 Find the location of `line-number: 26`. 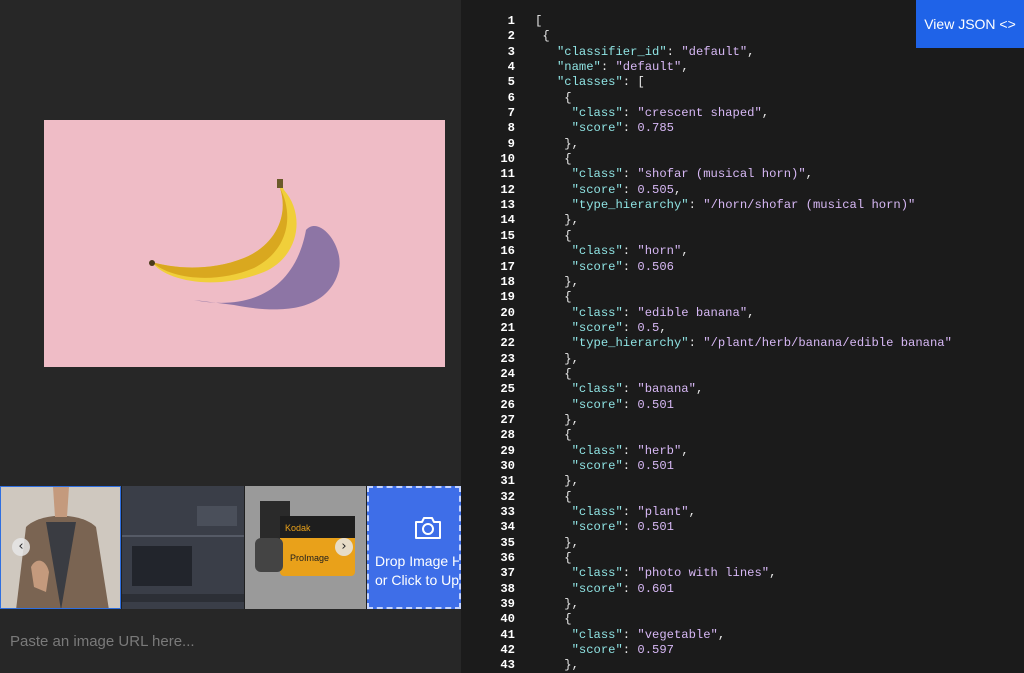

line-number: 26 is located at coordinates (507, 404).